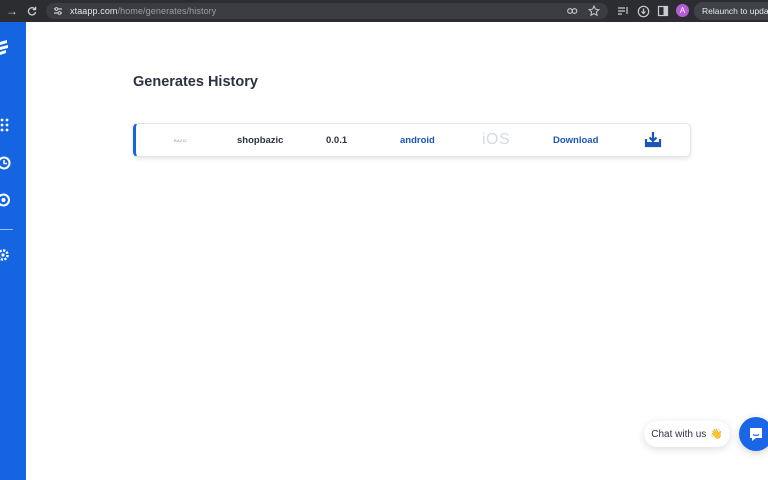 The height and width of the screenshot is (480, 768). Describe the element at coordinates (337, 140) in the screenshot. I see `app-version: 0.0.1` at that location.